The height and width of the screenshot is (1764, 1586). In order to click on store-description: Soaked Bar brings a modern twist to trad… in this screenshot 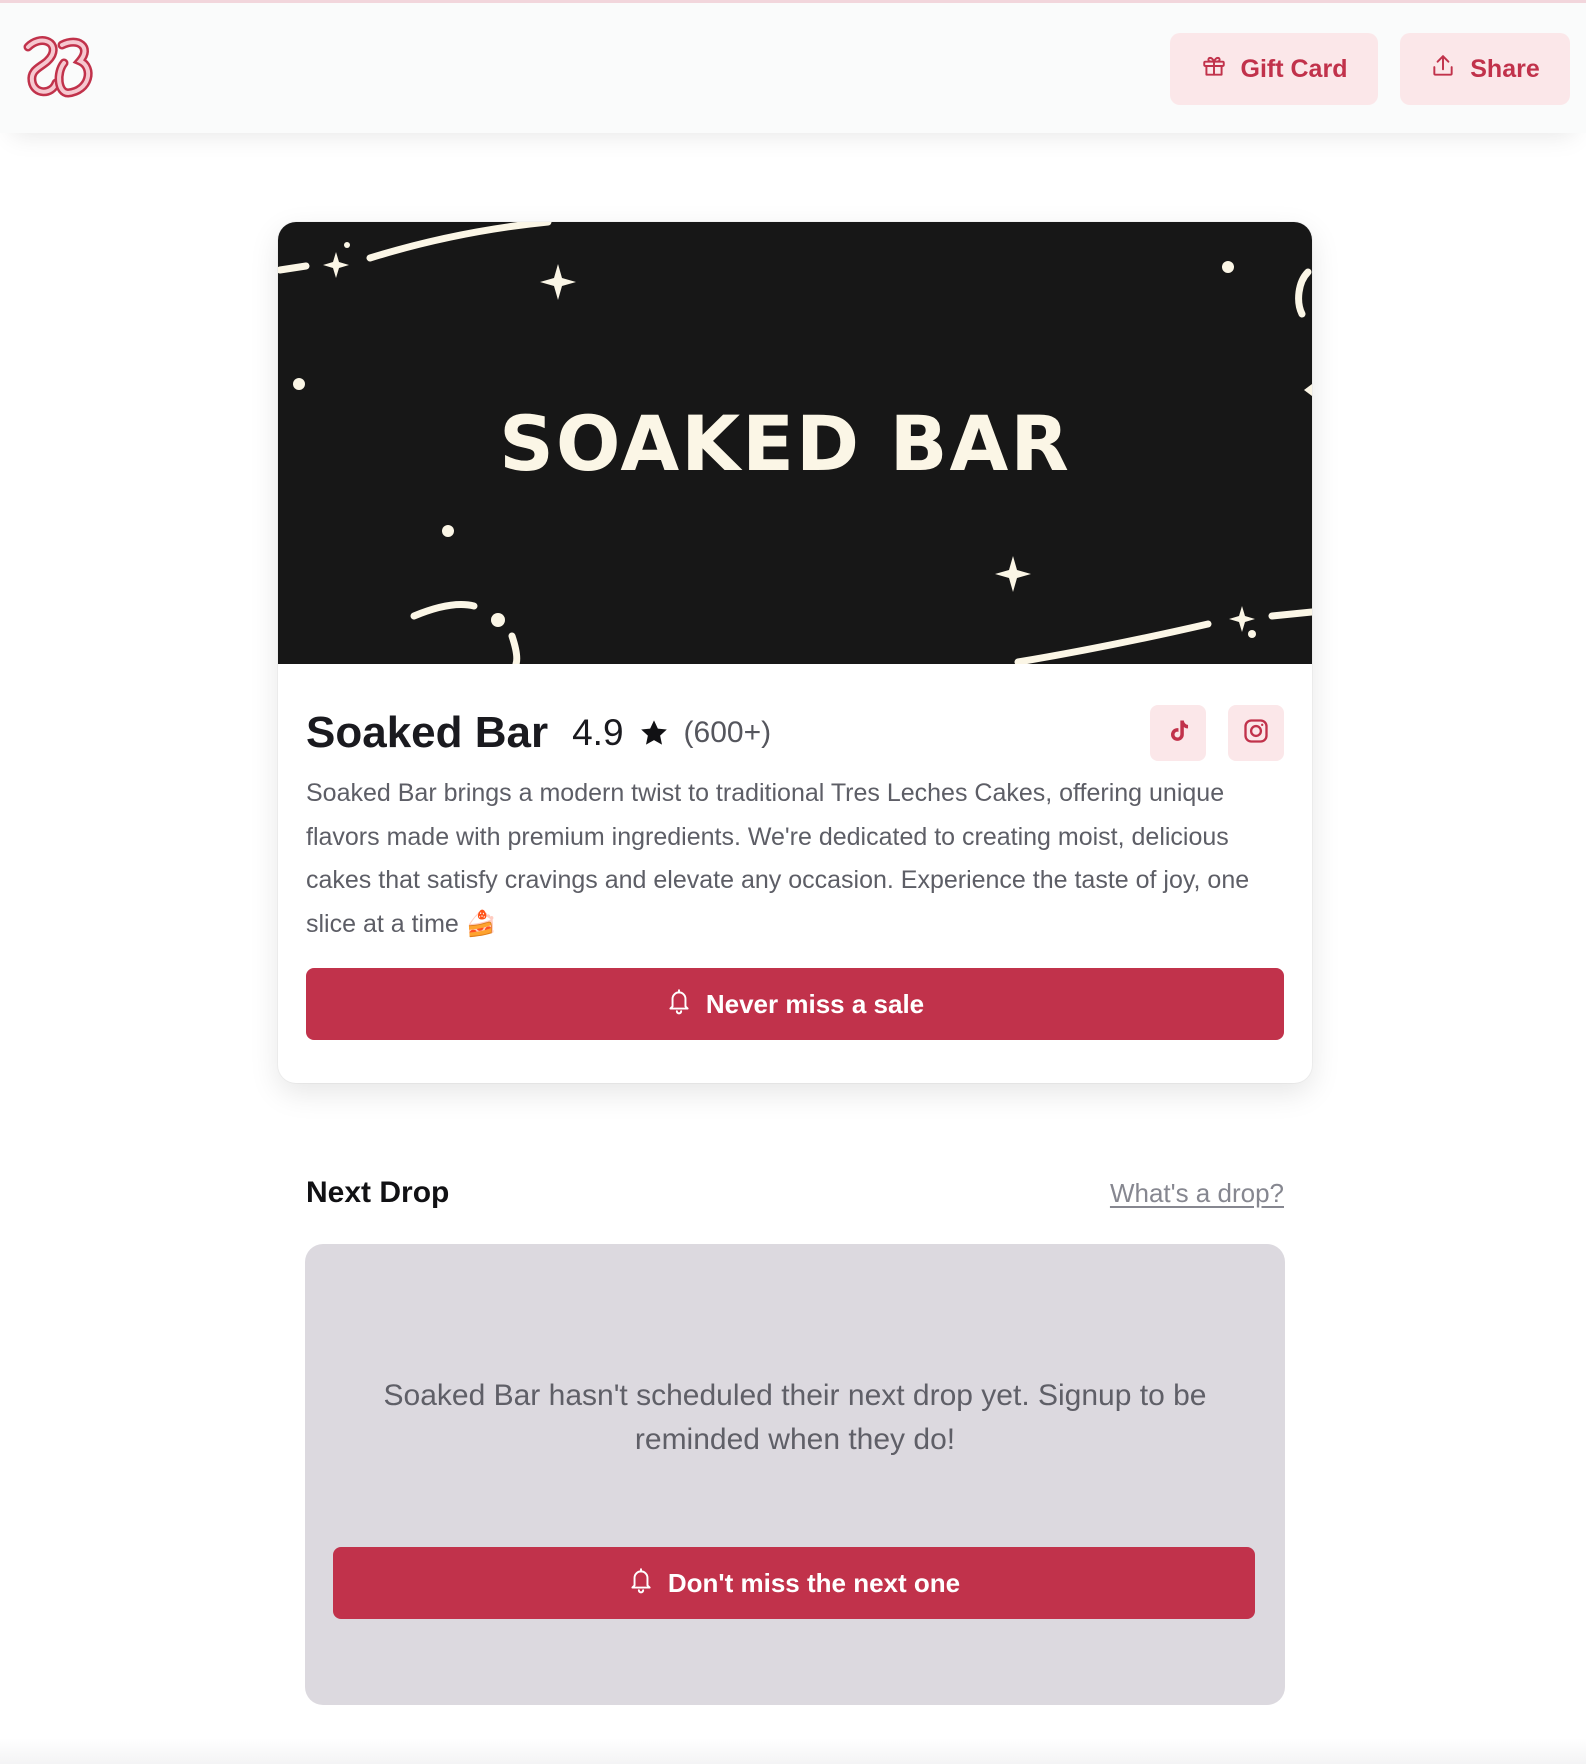, I will do `click(778, 858)`.